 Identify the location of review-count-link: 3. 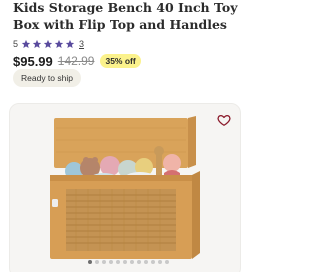
(81, 44).